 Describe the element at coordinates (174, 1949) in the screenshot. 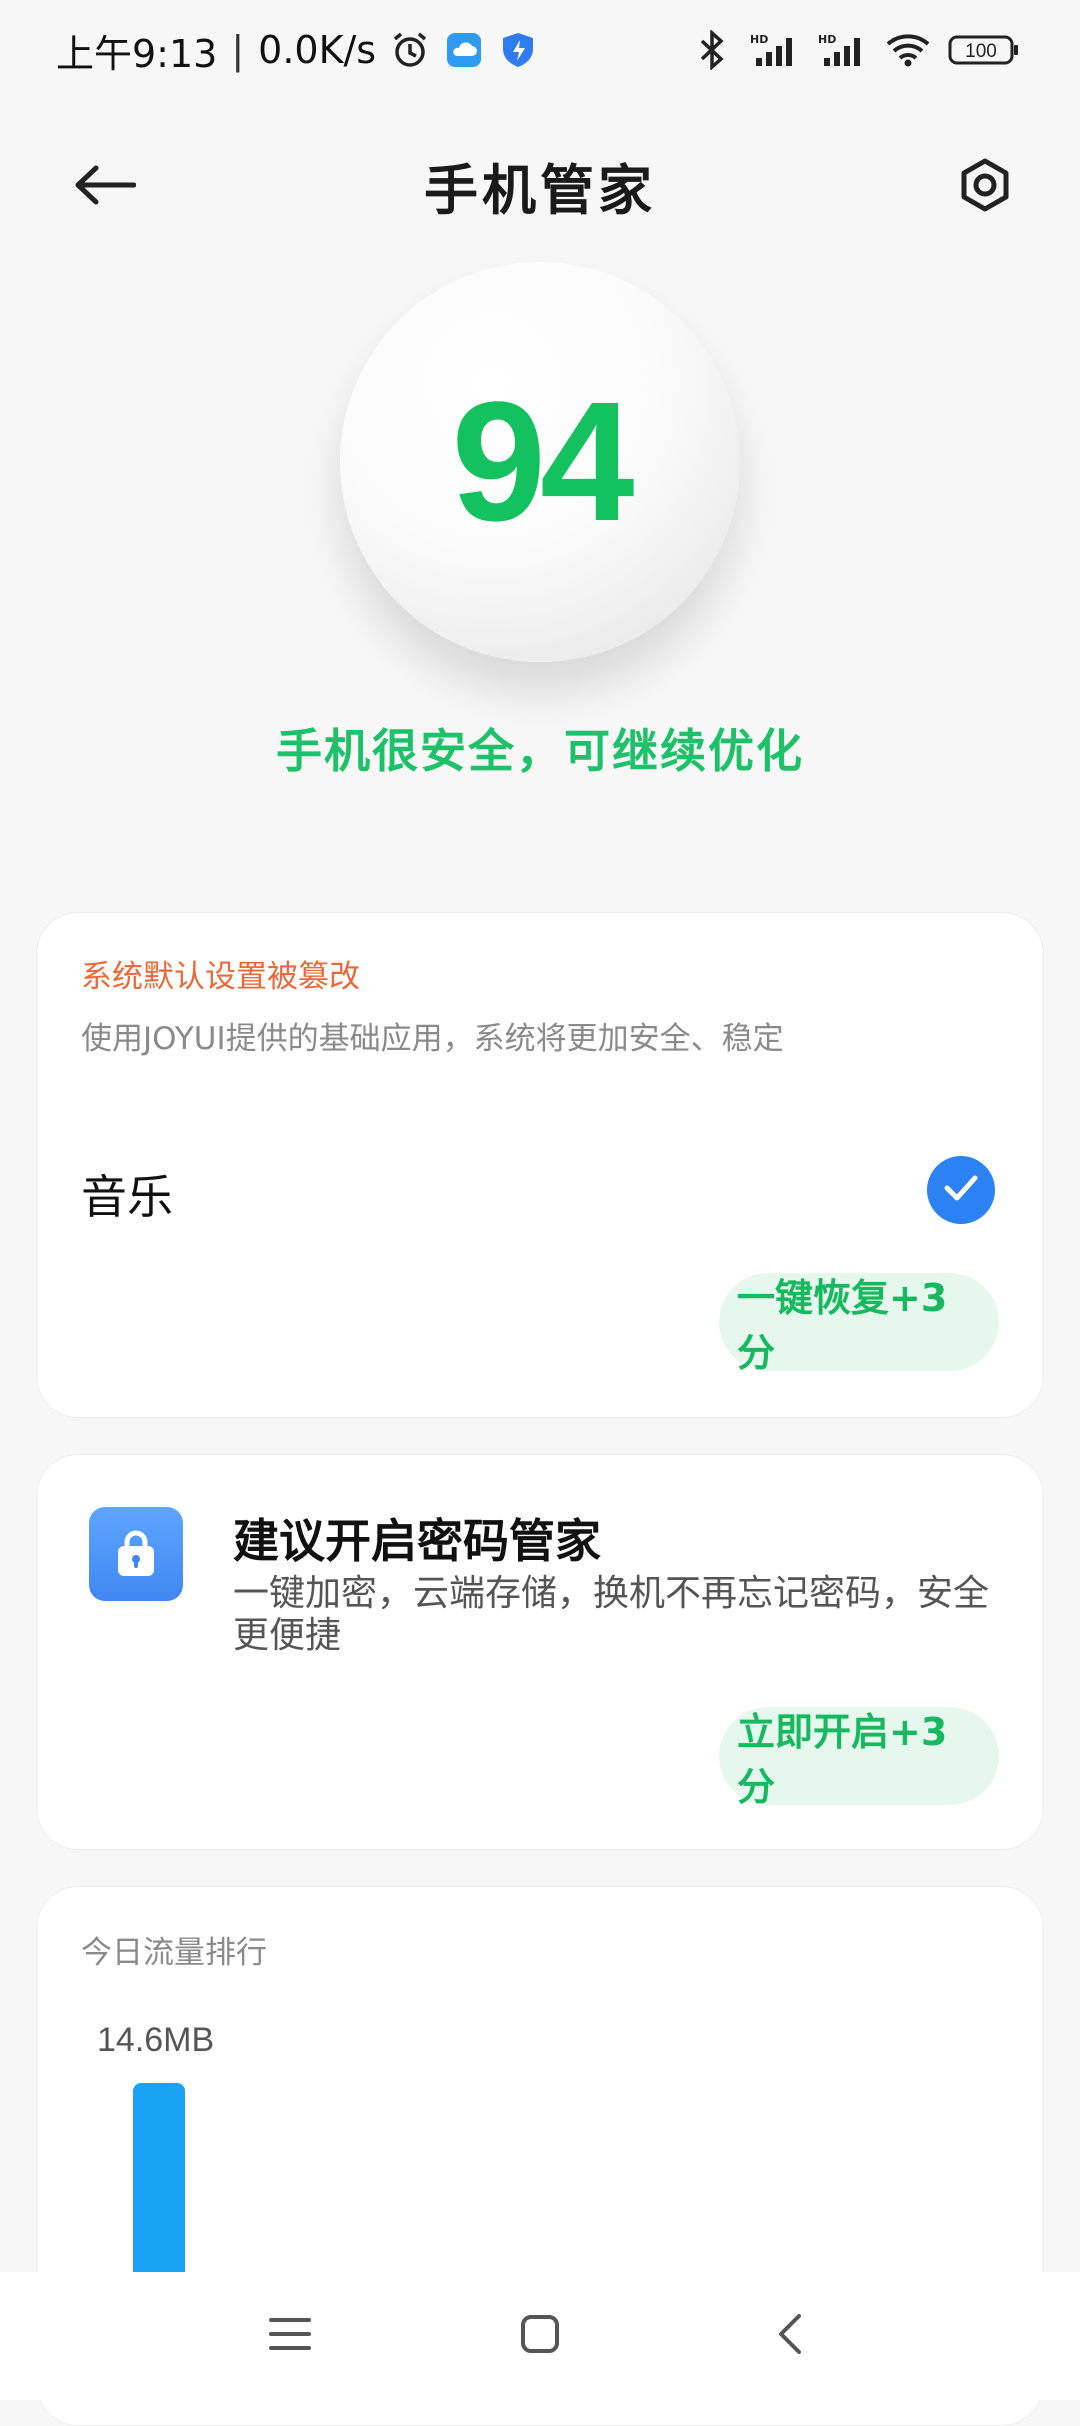

I see `traffic-ranking-title: 今日流量排行` at that location.